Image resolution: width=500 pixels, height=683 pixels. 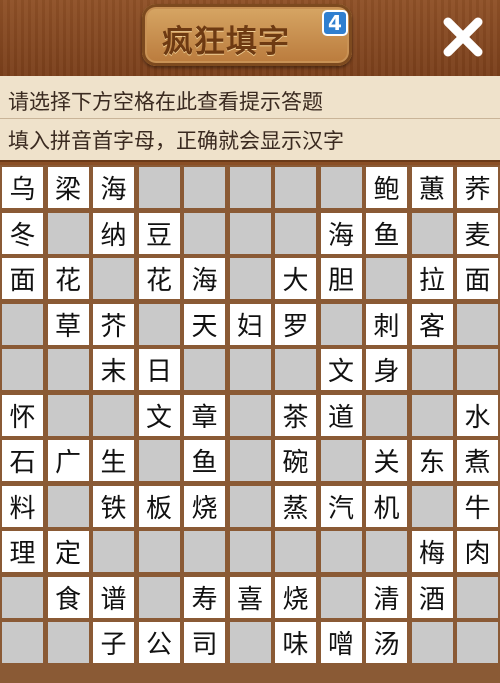 What do you see at coordinates (477, 415) in the screenshot?
I see `letter-cell: 水` at bounding box center [477, 415].